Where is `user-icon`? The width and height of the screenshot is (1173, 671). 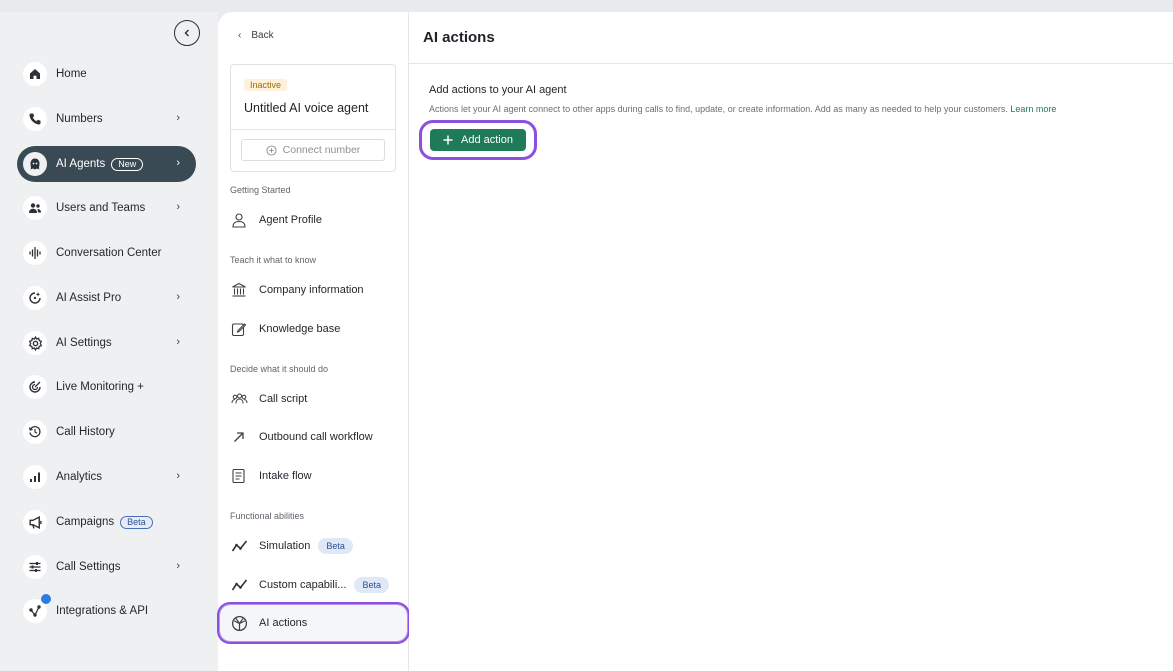
user-icon is located at coordinates (239, 220).